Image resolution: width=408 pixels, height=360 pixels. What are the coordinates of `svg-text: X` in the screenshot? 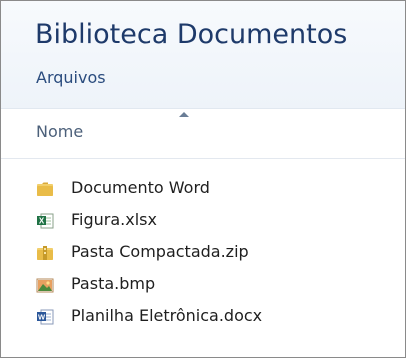 It's located at (42, 221).